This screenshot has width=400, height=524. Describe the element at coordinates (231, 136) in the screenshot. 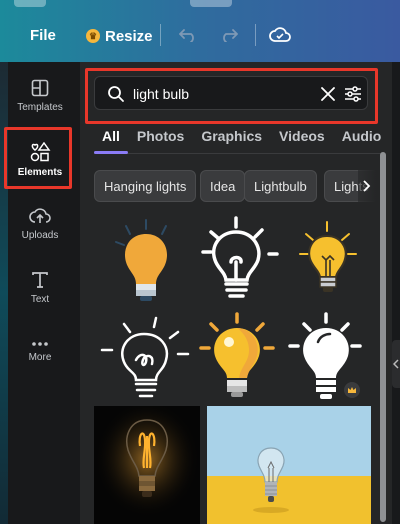

I see `tab-graphics: Graphics` at that location.